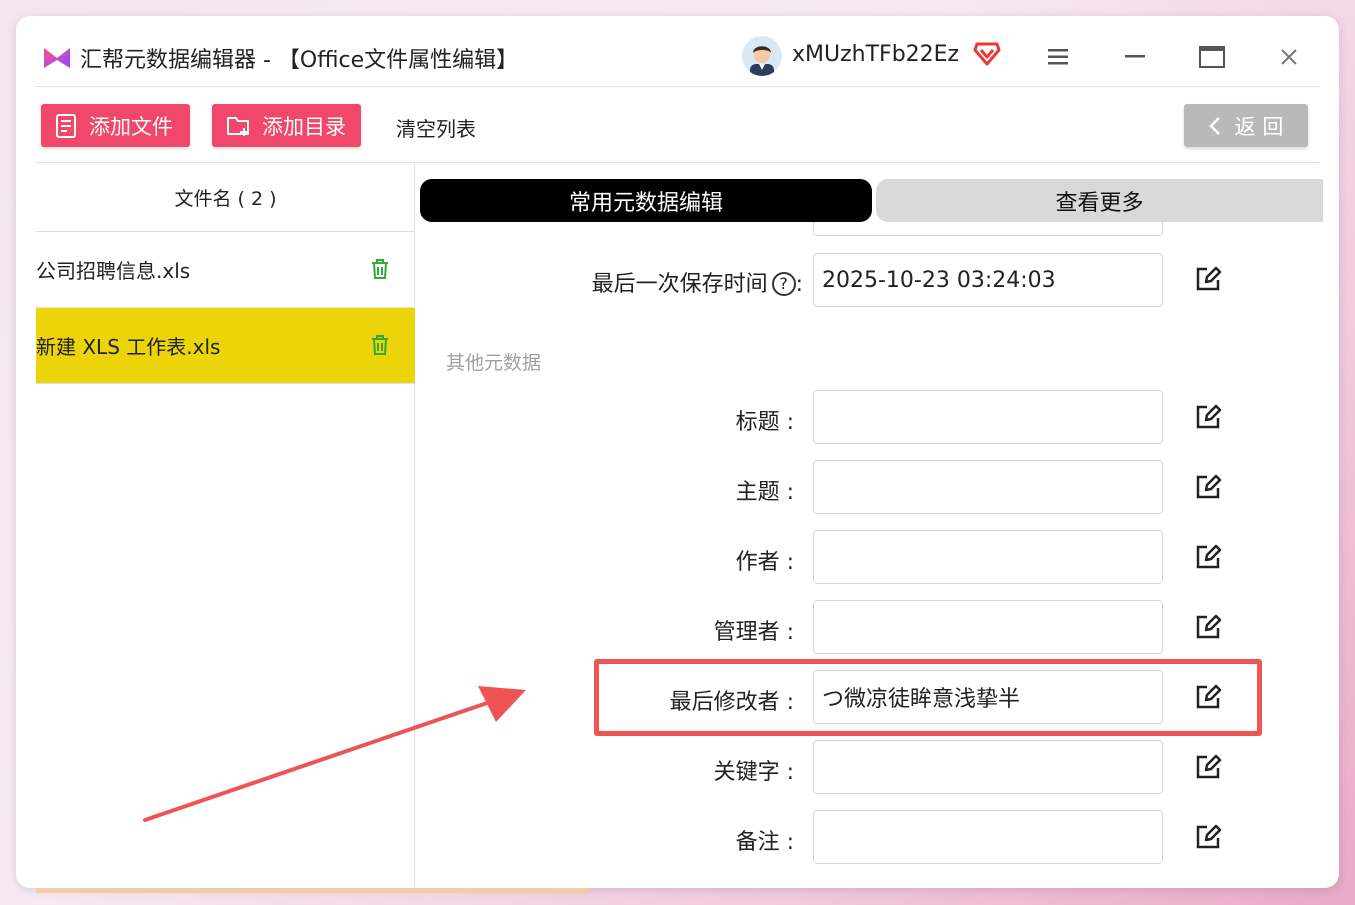  I want to click on app-logo-icon, so click(57, 58).